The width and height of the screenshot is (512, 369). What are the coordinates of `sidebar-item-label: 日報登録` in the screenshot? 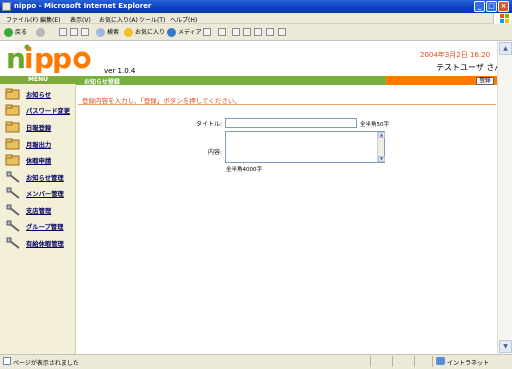 It's located at (39, 128).